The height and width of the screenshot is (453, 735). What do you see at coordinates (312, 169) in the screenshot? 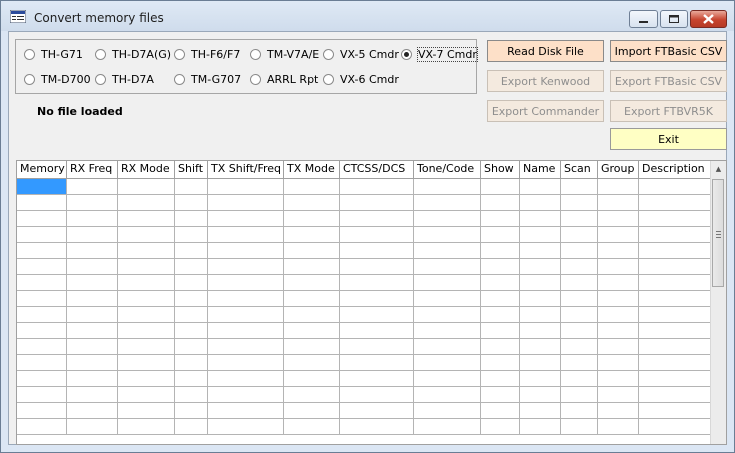
I see `column-header: TX Mode` at bounding box center [312, 169].